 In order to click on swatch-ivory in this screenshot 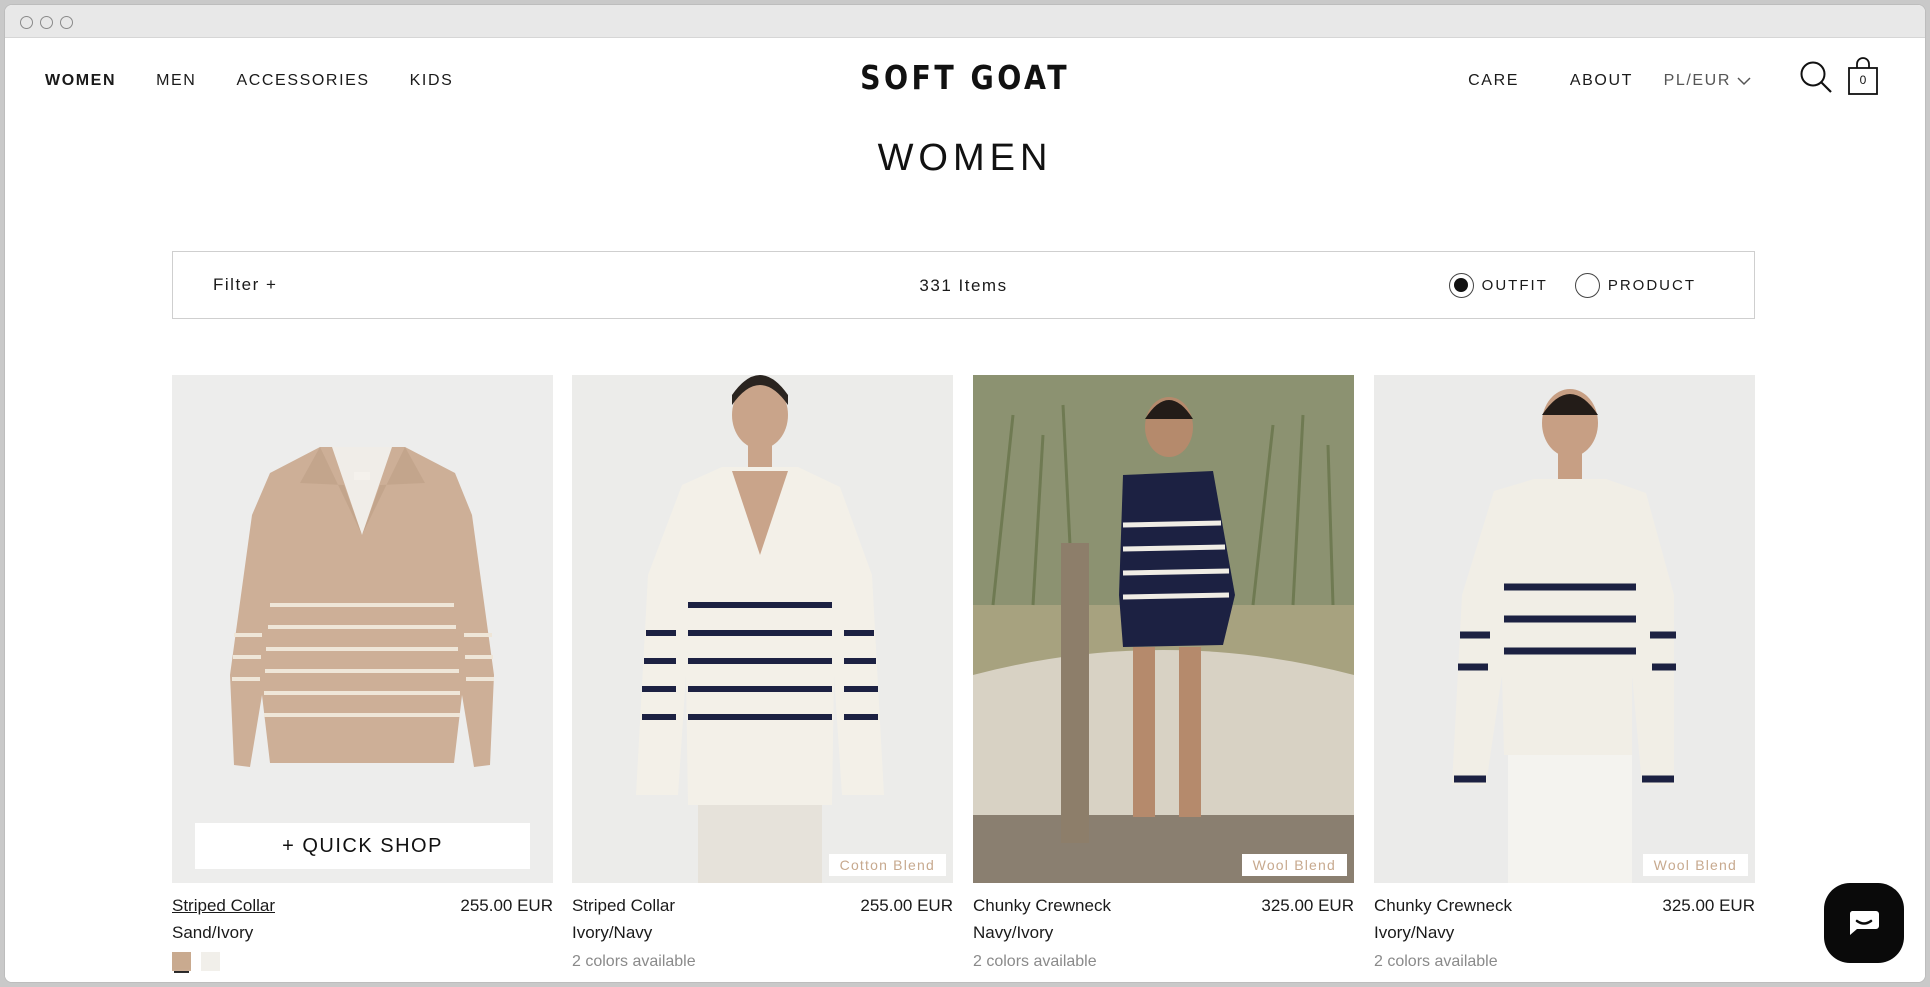, I will do `click(210, 961)`.